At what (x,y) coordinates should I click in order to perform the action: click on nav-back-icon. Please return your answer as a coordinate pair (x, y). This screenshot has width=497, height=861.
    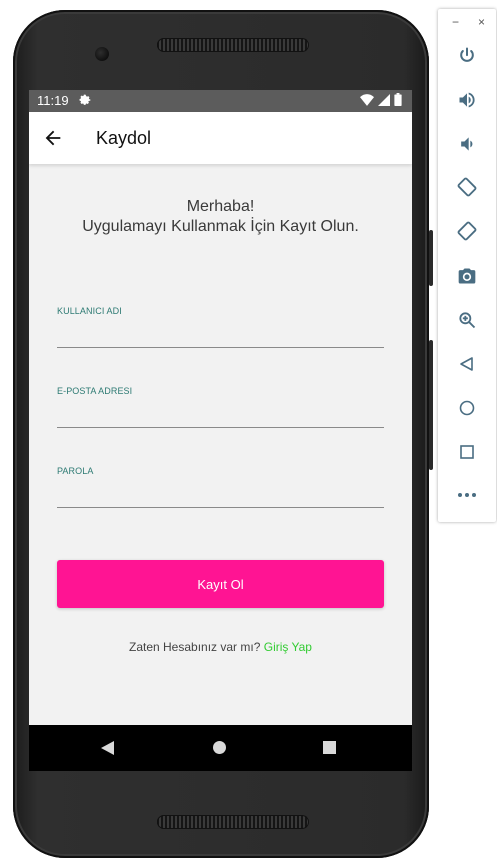
    Looking at the image, I should click on (108, 750).